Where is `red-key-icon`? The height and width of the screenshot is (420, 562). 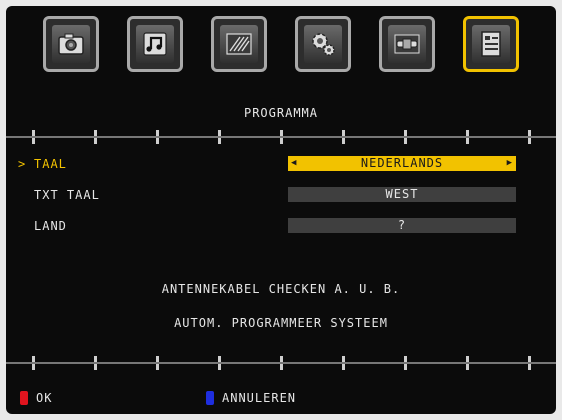
red-key-icon is located at coordinates (24, 398).